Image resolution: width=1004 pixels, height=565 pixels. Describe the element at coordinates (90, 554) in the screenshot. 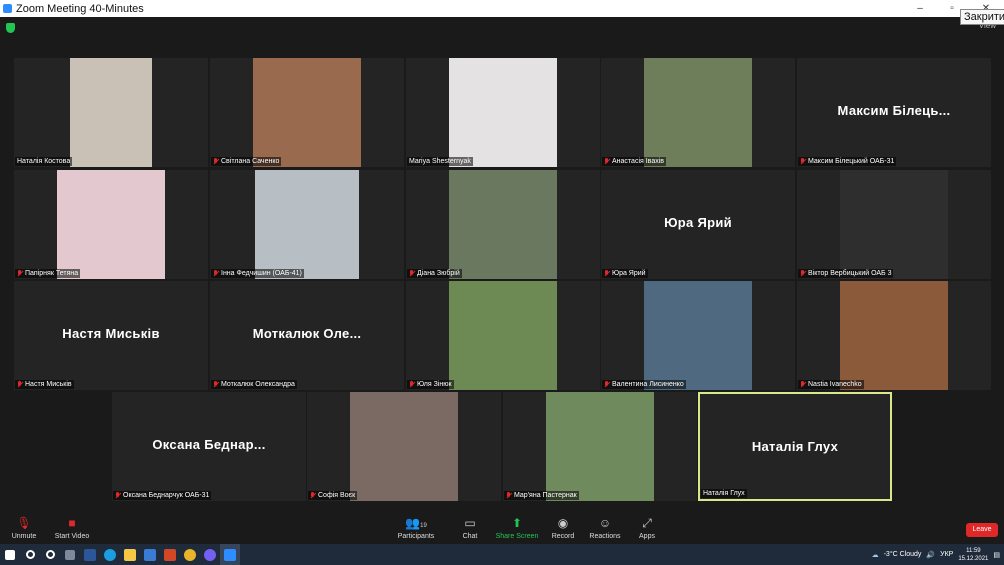

I see `word-icon` at that location.